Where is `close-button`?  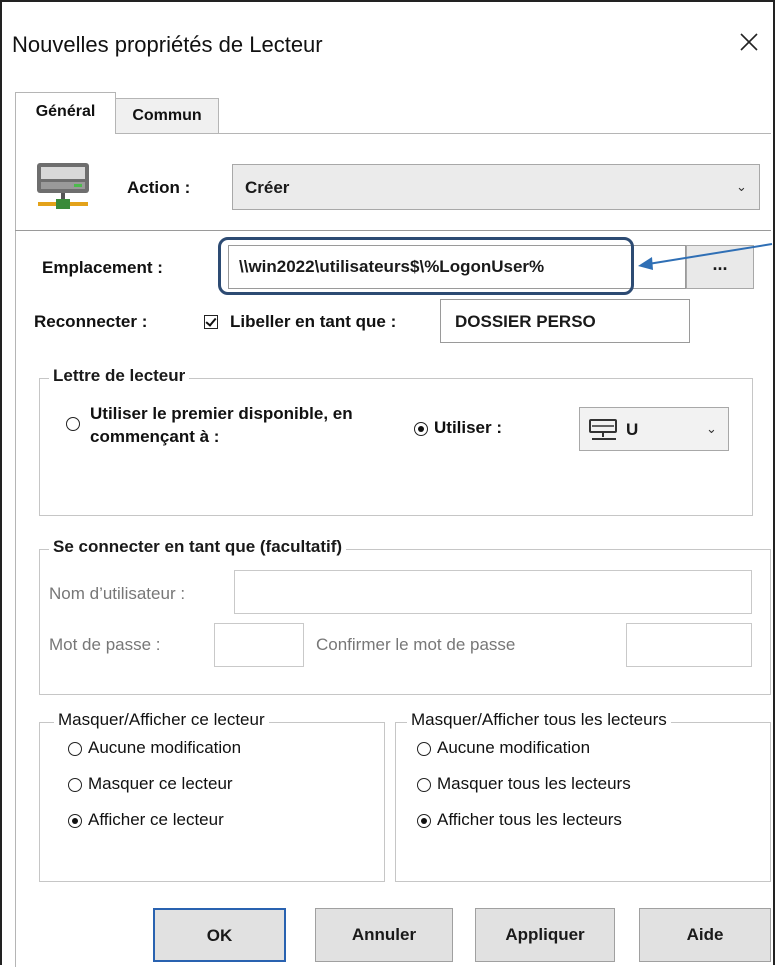 close-button is located at coordinates (749, 42).